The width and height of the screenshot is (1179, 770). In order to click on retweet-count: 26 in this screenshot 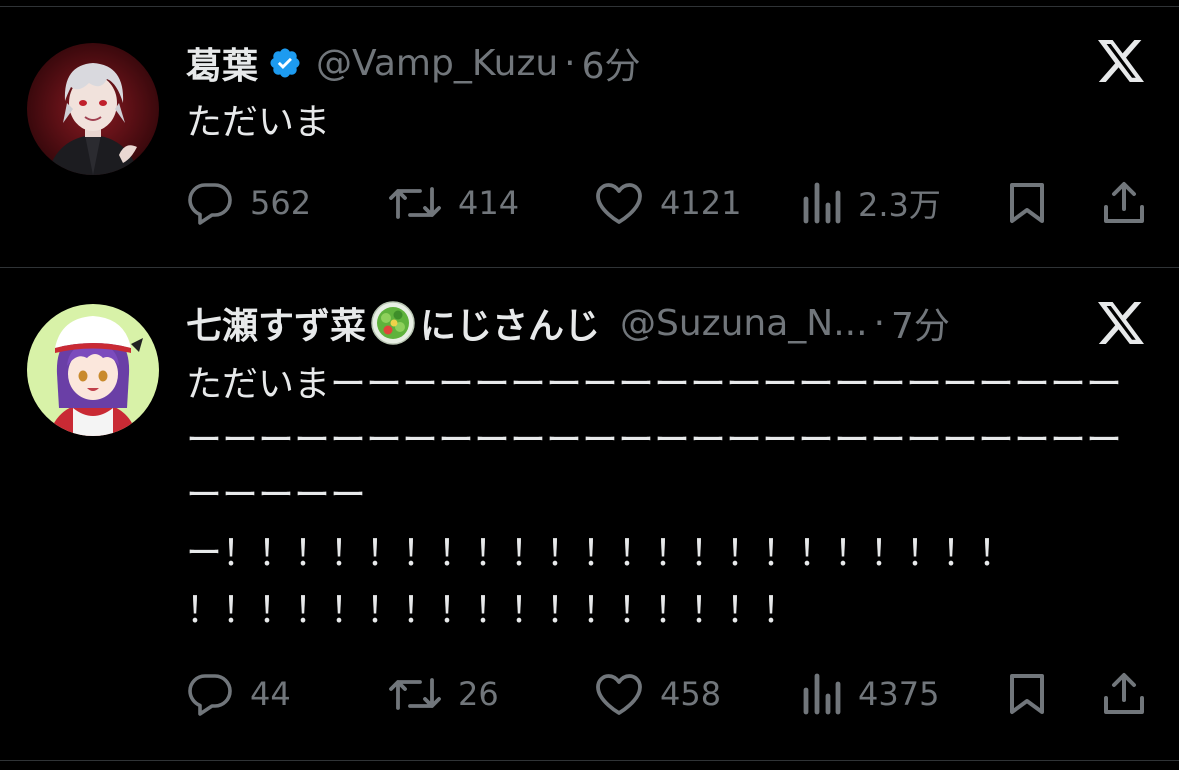, I will do `click(478, 694)`.